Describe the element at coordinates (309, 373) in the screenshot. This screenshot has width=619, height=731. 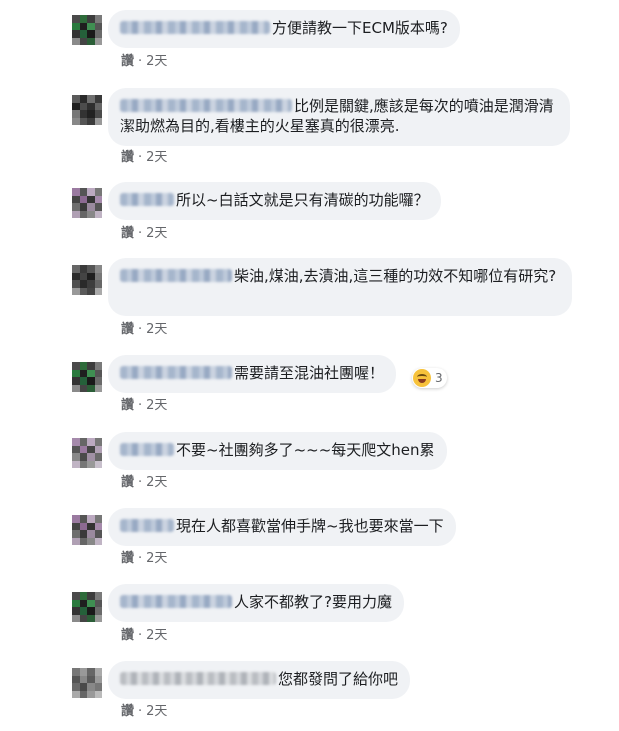
I see `comment-text: 需要請至混油社團喔！` at that location.